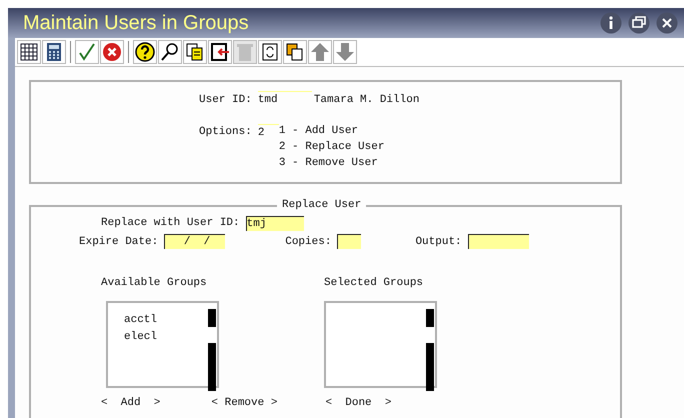 This screenshot has width=684, height=418. What do you see at coordinates (170, 320) in the screenshot?
I see `list-item: acctl` at bounding box center [170, 320].